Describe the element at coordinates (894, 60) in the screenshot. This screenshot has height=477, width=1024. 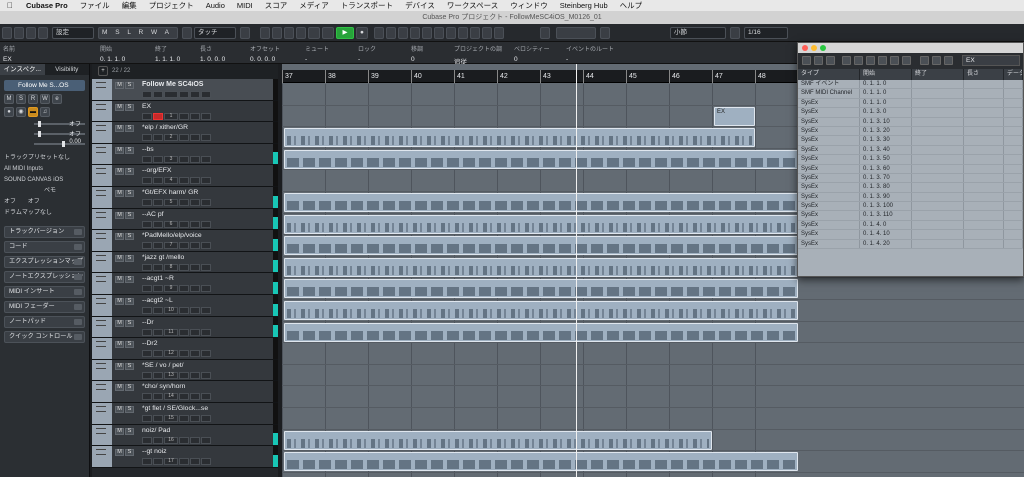
I see `mute-tool-icon` at that location.